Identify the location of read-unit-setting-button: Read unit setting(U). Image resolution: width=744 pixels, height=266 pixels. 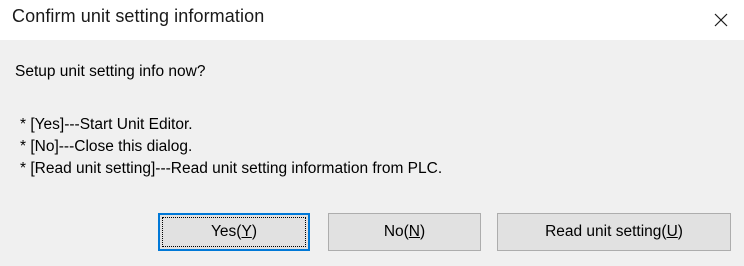
(614, 232).